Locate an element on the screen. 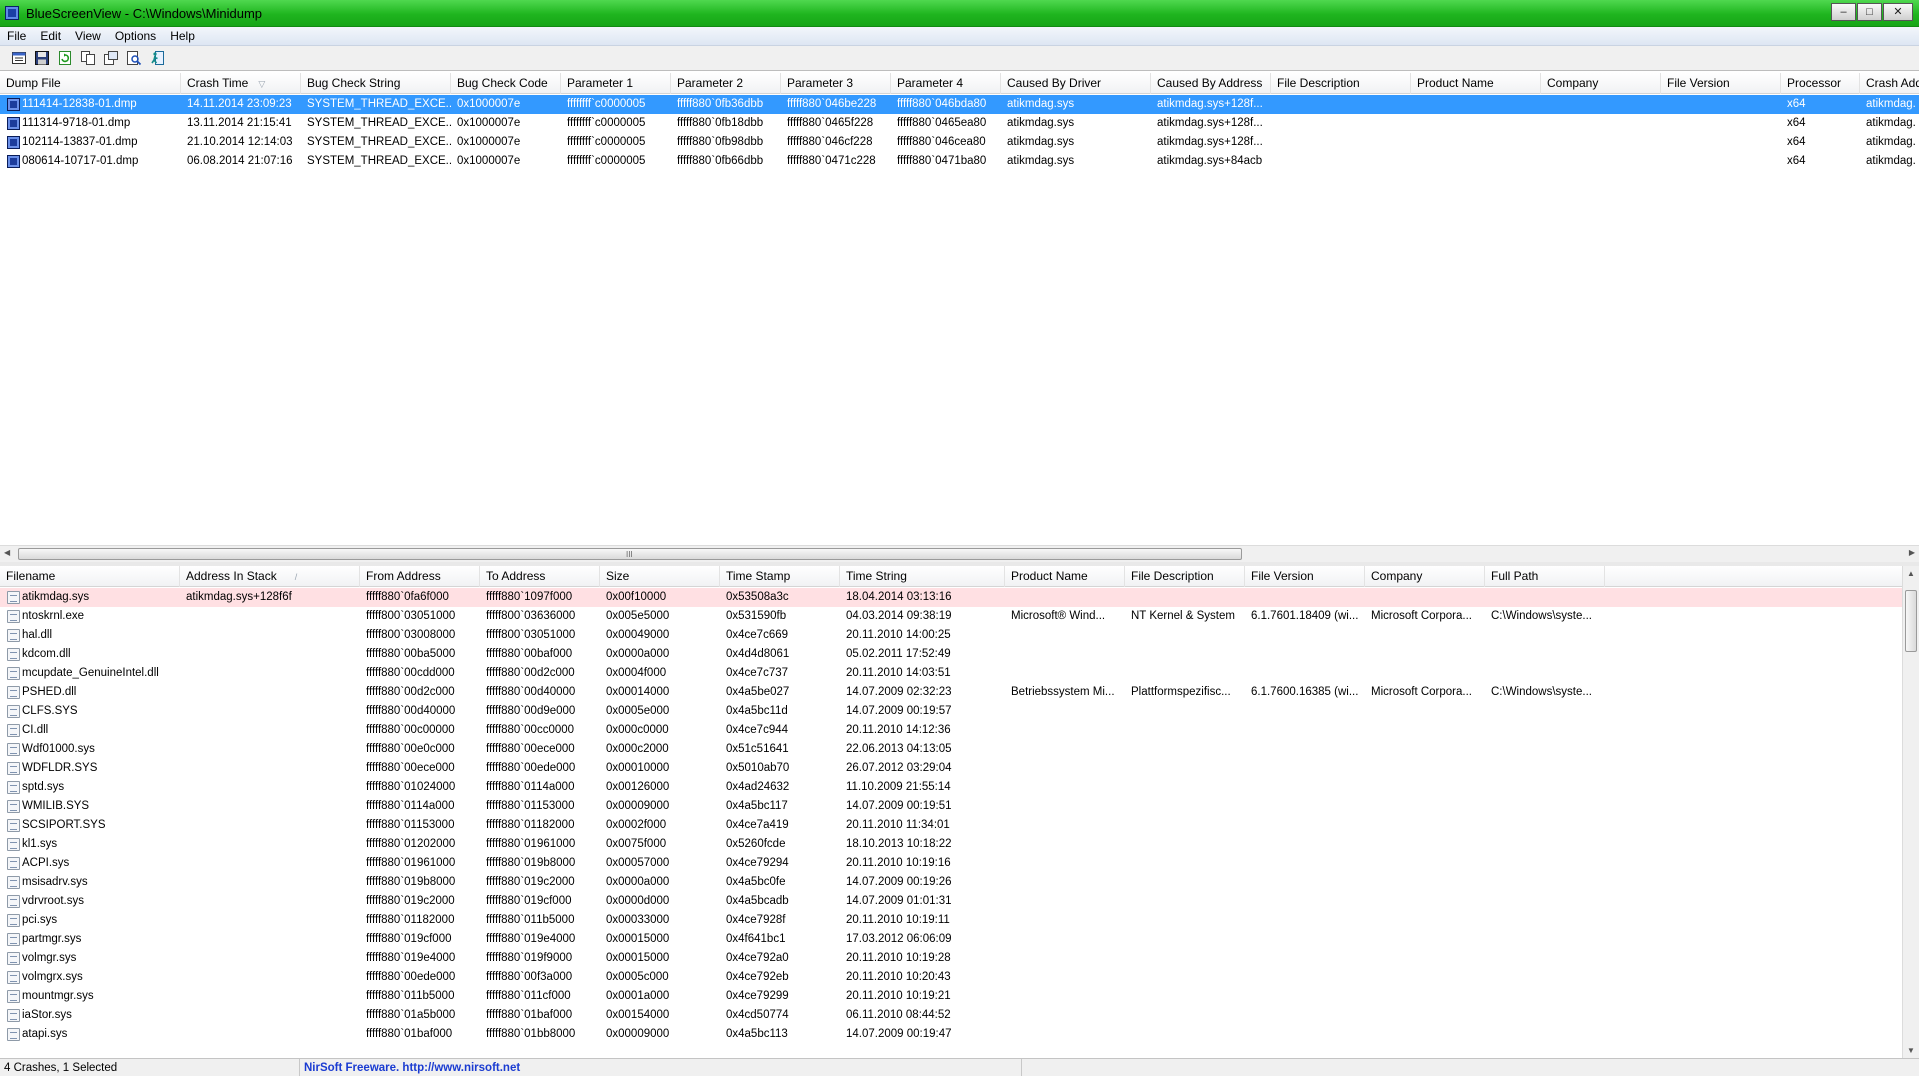 The height and width of the screenshot is (1076, 1919). menu-help: Help is located at coordinates (182, 36).